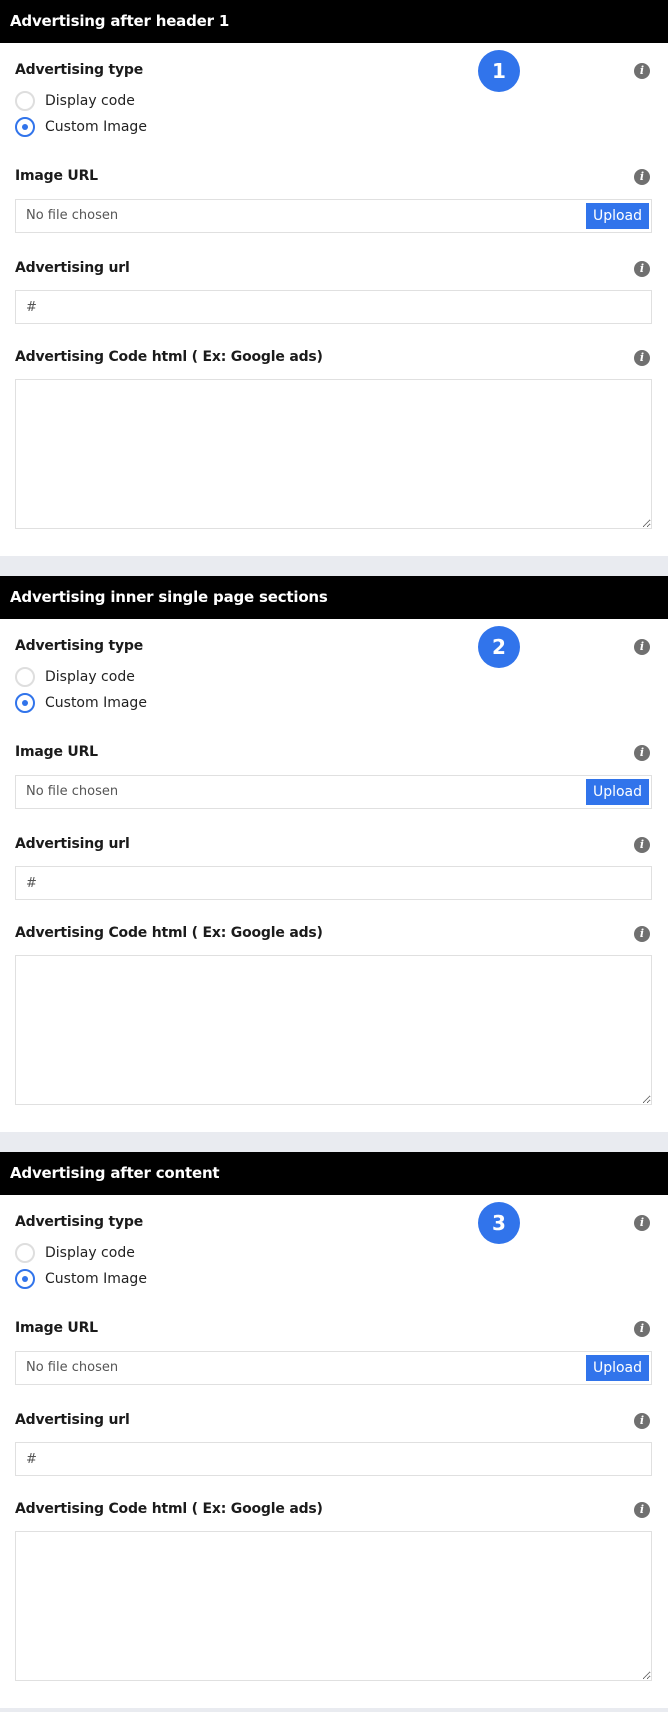  What do you see at coordinates (499, 647) in the screenshot?
I see `step-badge: 2` at bounding box center [499, 647].